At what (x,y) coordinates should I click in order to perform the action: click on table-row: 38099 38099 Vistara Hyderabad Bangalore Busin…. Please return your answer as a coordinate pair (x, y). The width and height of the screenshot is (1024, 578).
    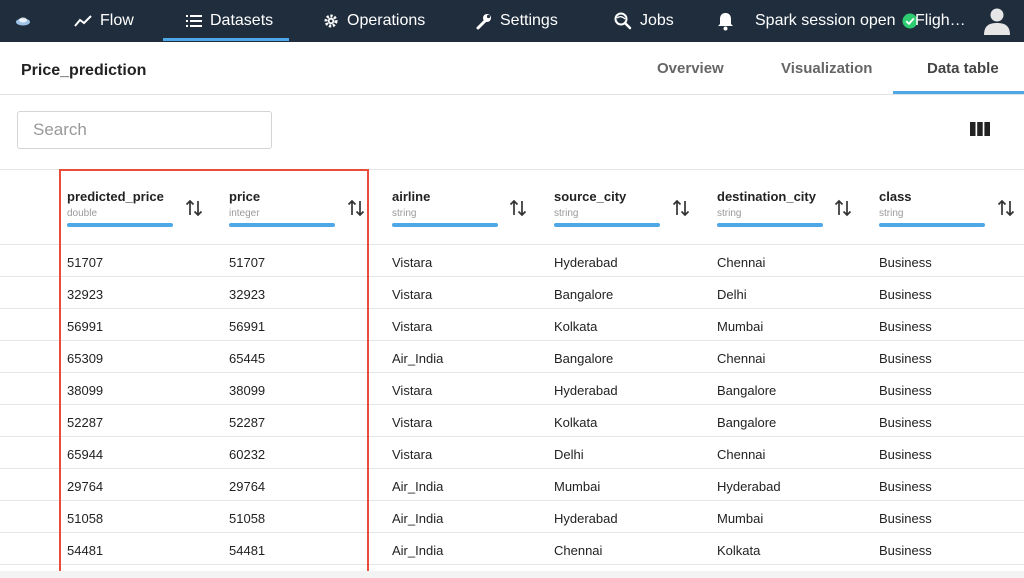
    Looking at the image, I should click on (512, 389).